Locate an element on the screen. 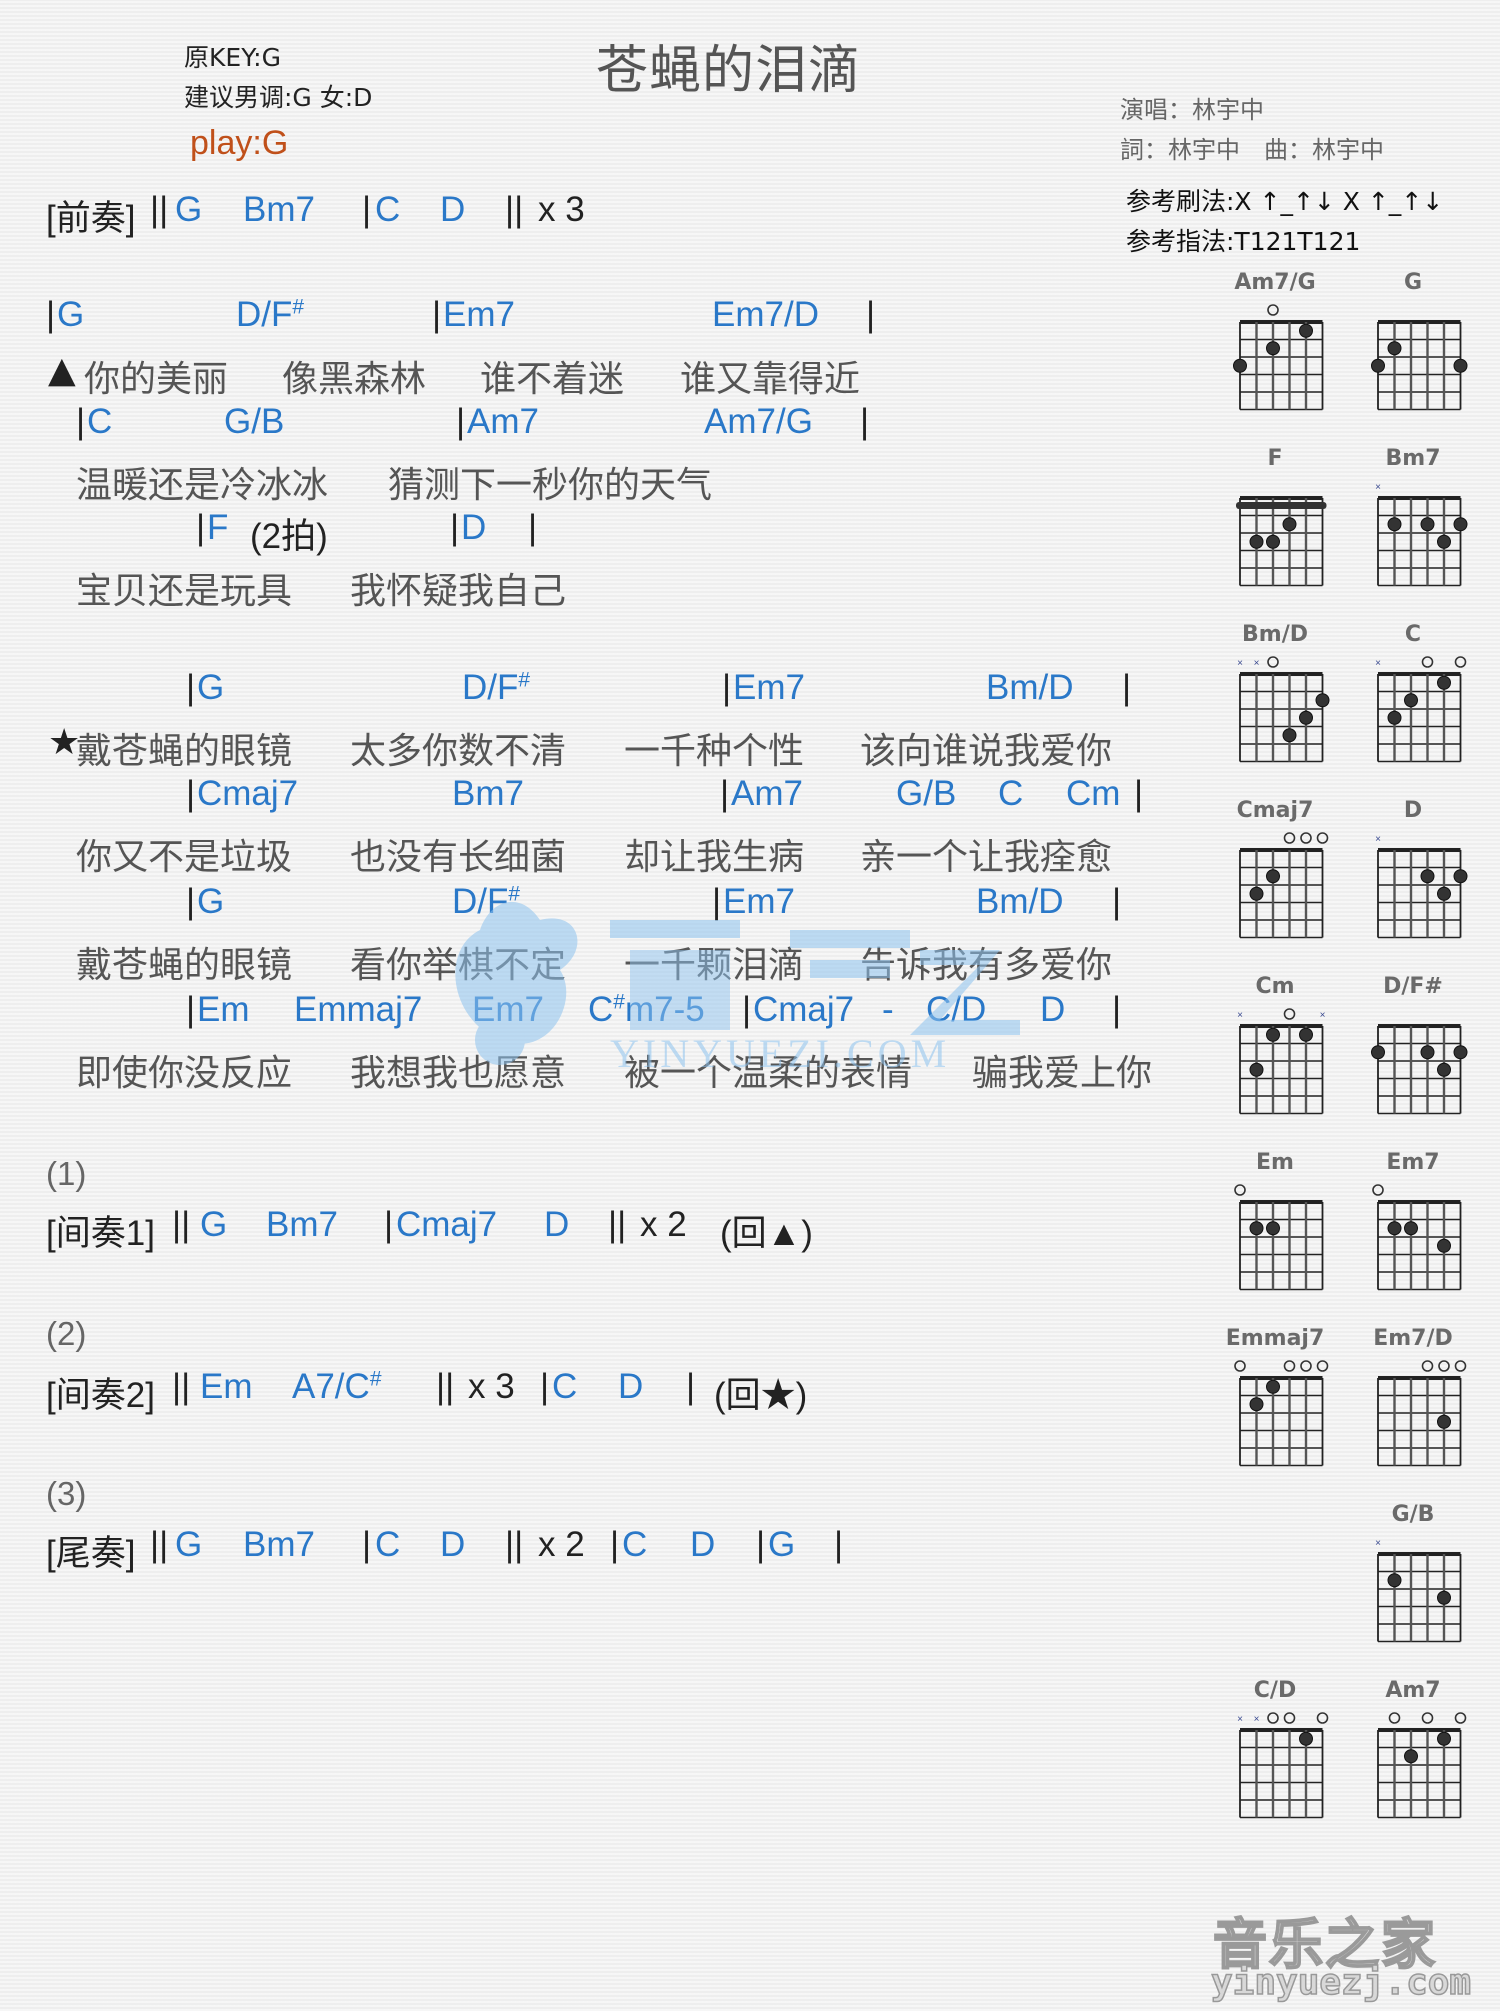 Image resolution: width=1500 pixels, height=2011 pixels. chord-name: A7/C# is located at coordinates (337, 1387).